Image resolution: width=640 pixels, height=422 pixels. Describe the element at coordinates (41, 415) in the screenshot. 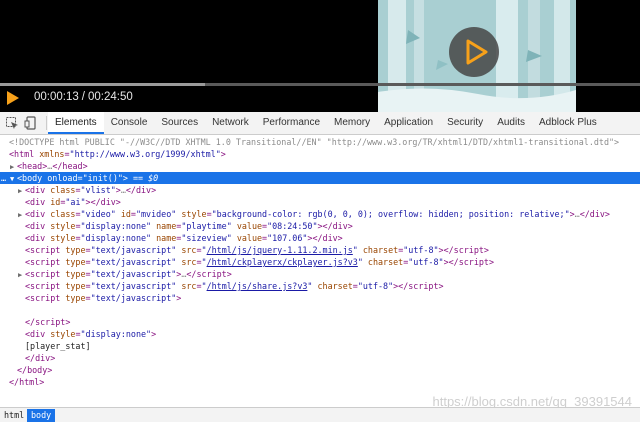

I see `breadcrumb-body: body` at that location.